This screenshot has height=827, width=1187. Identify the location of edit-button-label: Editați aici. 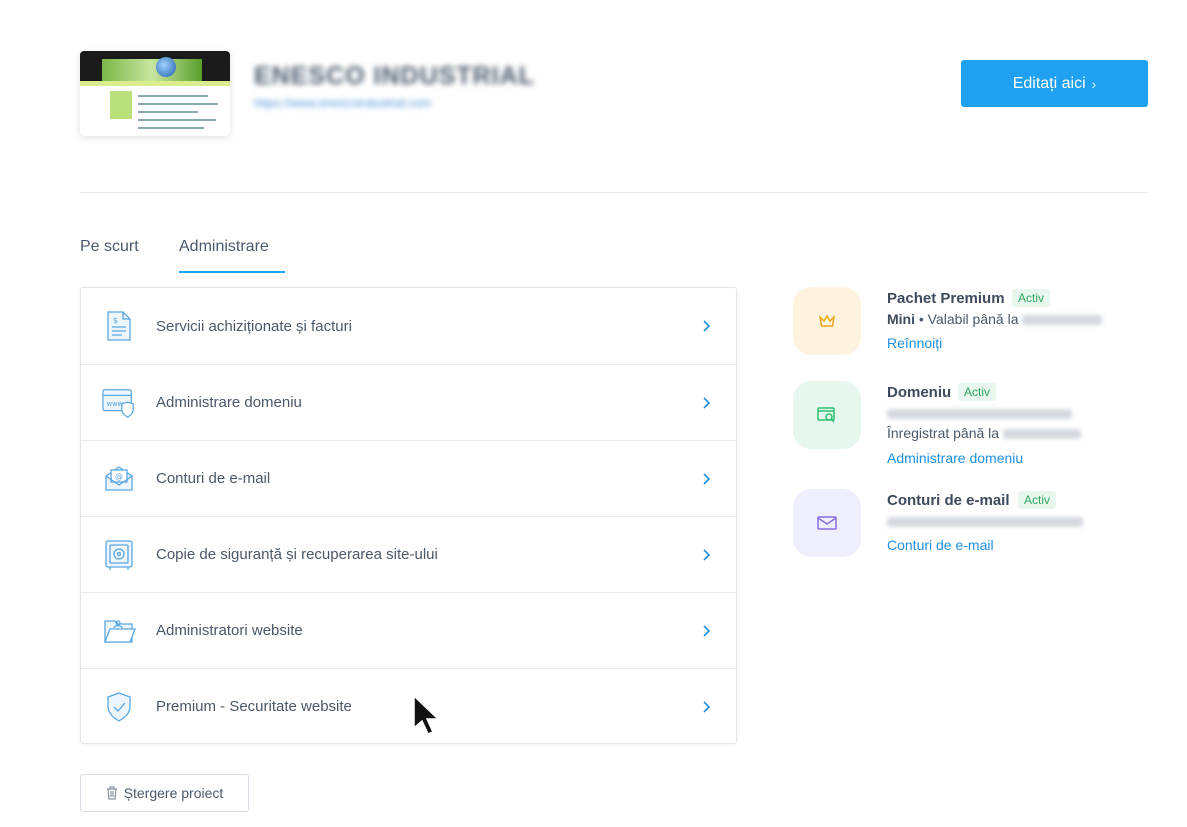
(1049, 83).